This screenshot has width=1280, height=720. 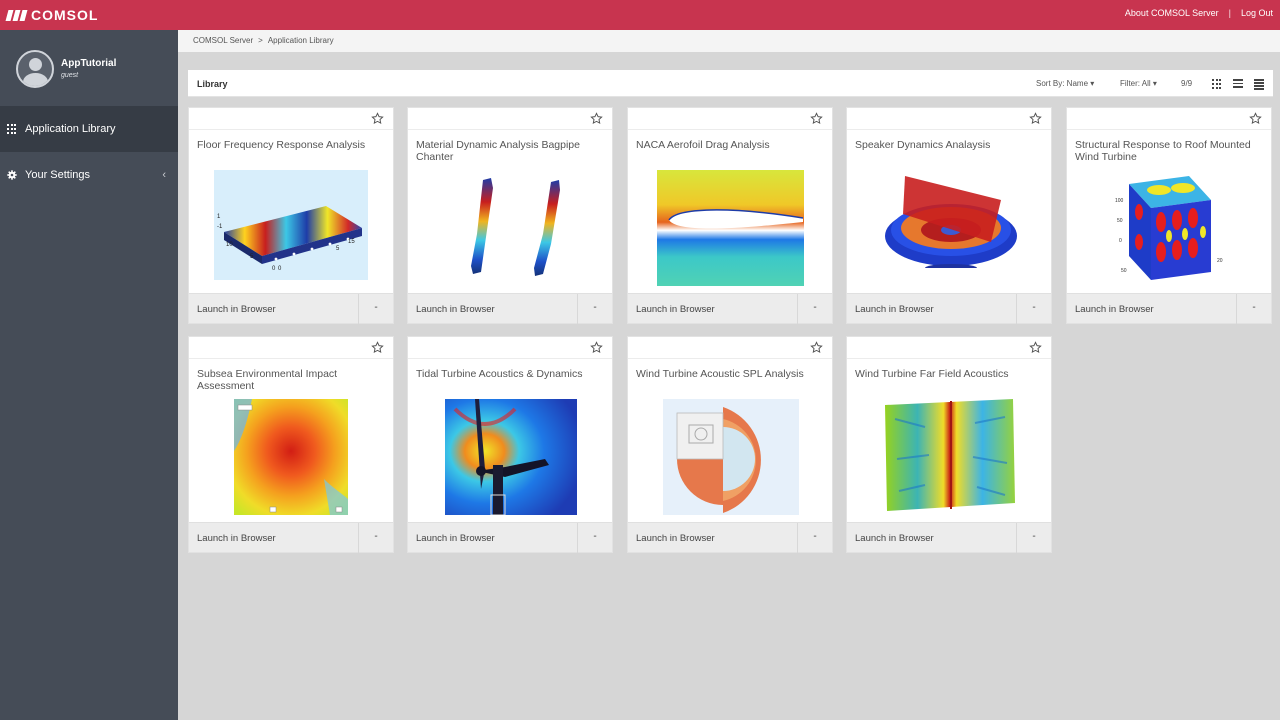 What do you see at coordinates (1220, 261) in the screenshot?
I see `svg-text: 20` at bounding box center [1220, 261].